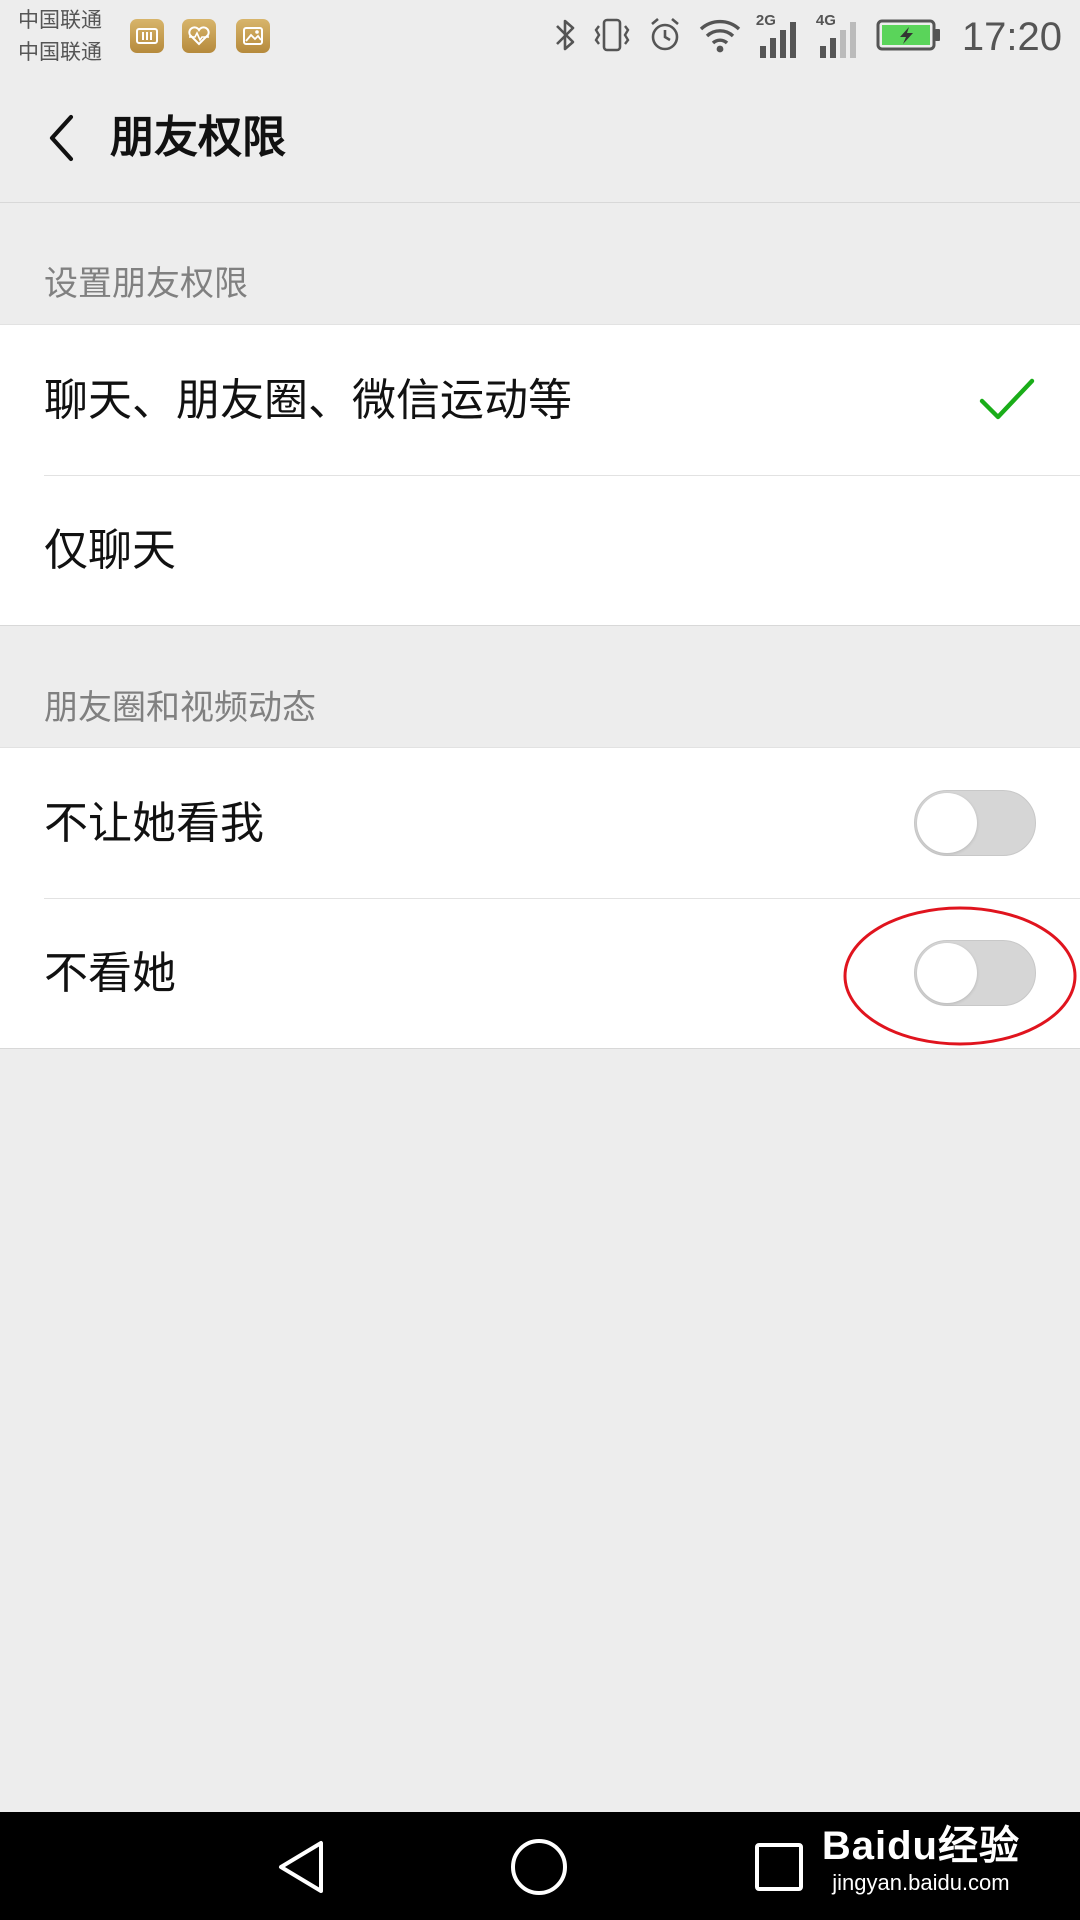  What do you see at coordinates (110, 973) in the screenshot?
I see `row-label: 不看她` at bounding box center [110, 973].